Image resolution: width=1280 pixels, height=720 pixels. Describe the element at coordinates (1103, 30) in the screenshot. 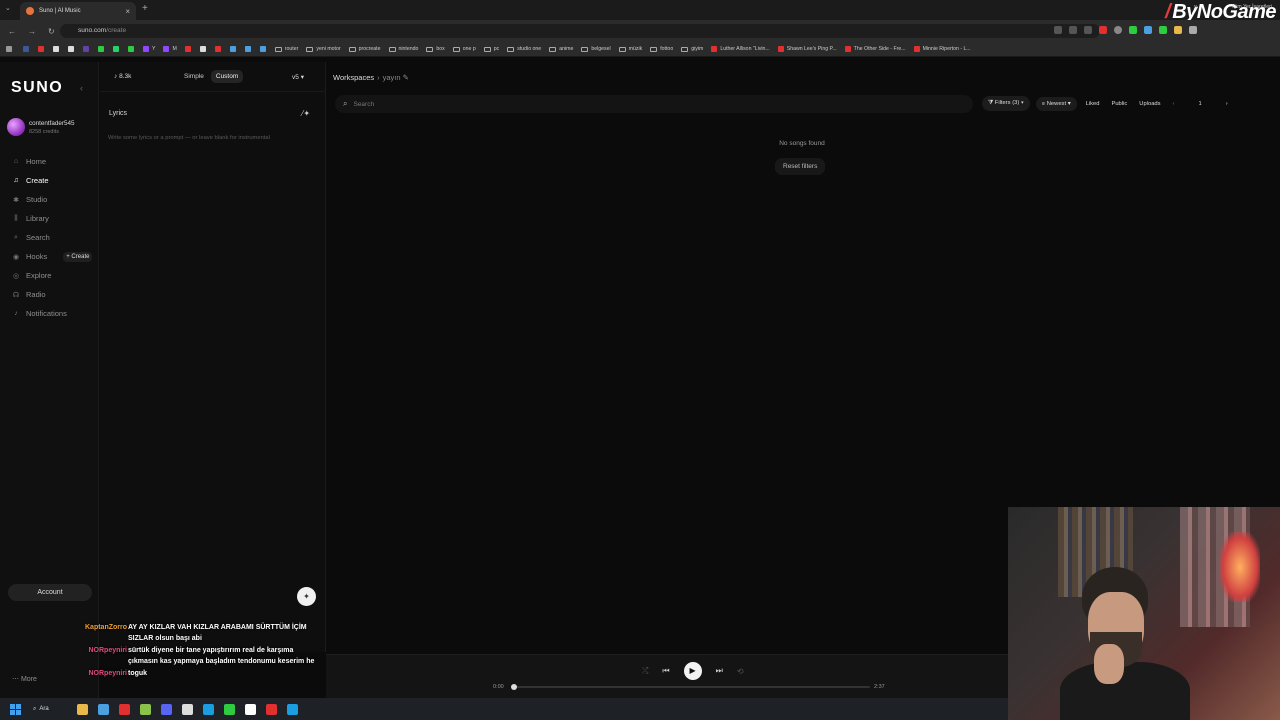

I see `extension-red-icon` at that location.